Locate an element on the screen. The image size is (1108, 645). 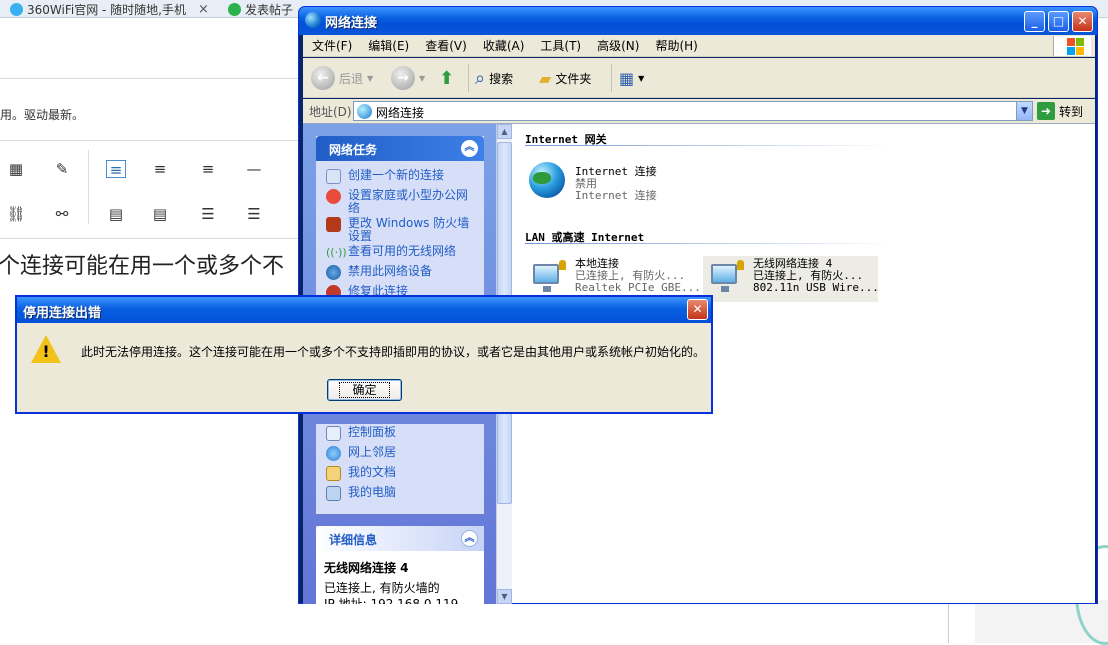
search-icon: ⌕ is located at coordinates (480, 78).